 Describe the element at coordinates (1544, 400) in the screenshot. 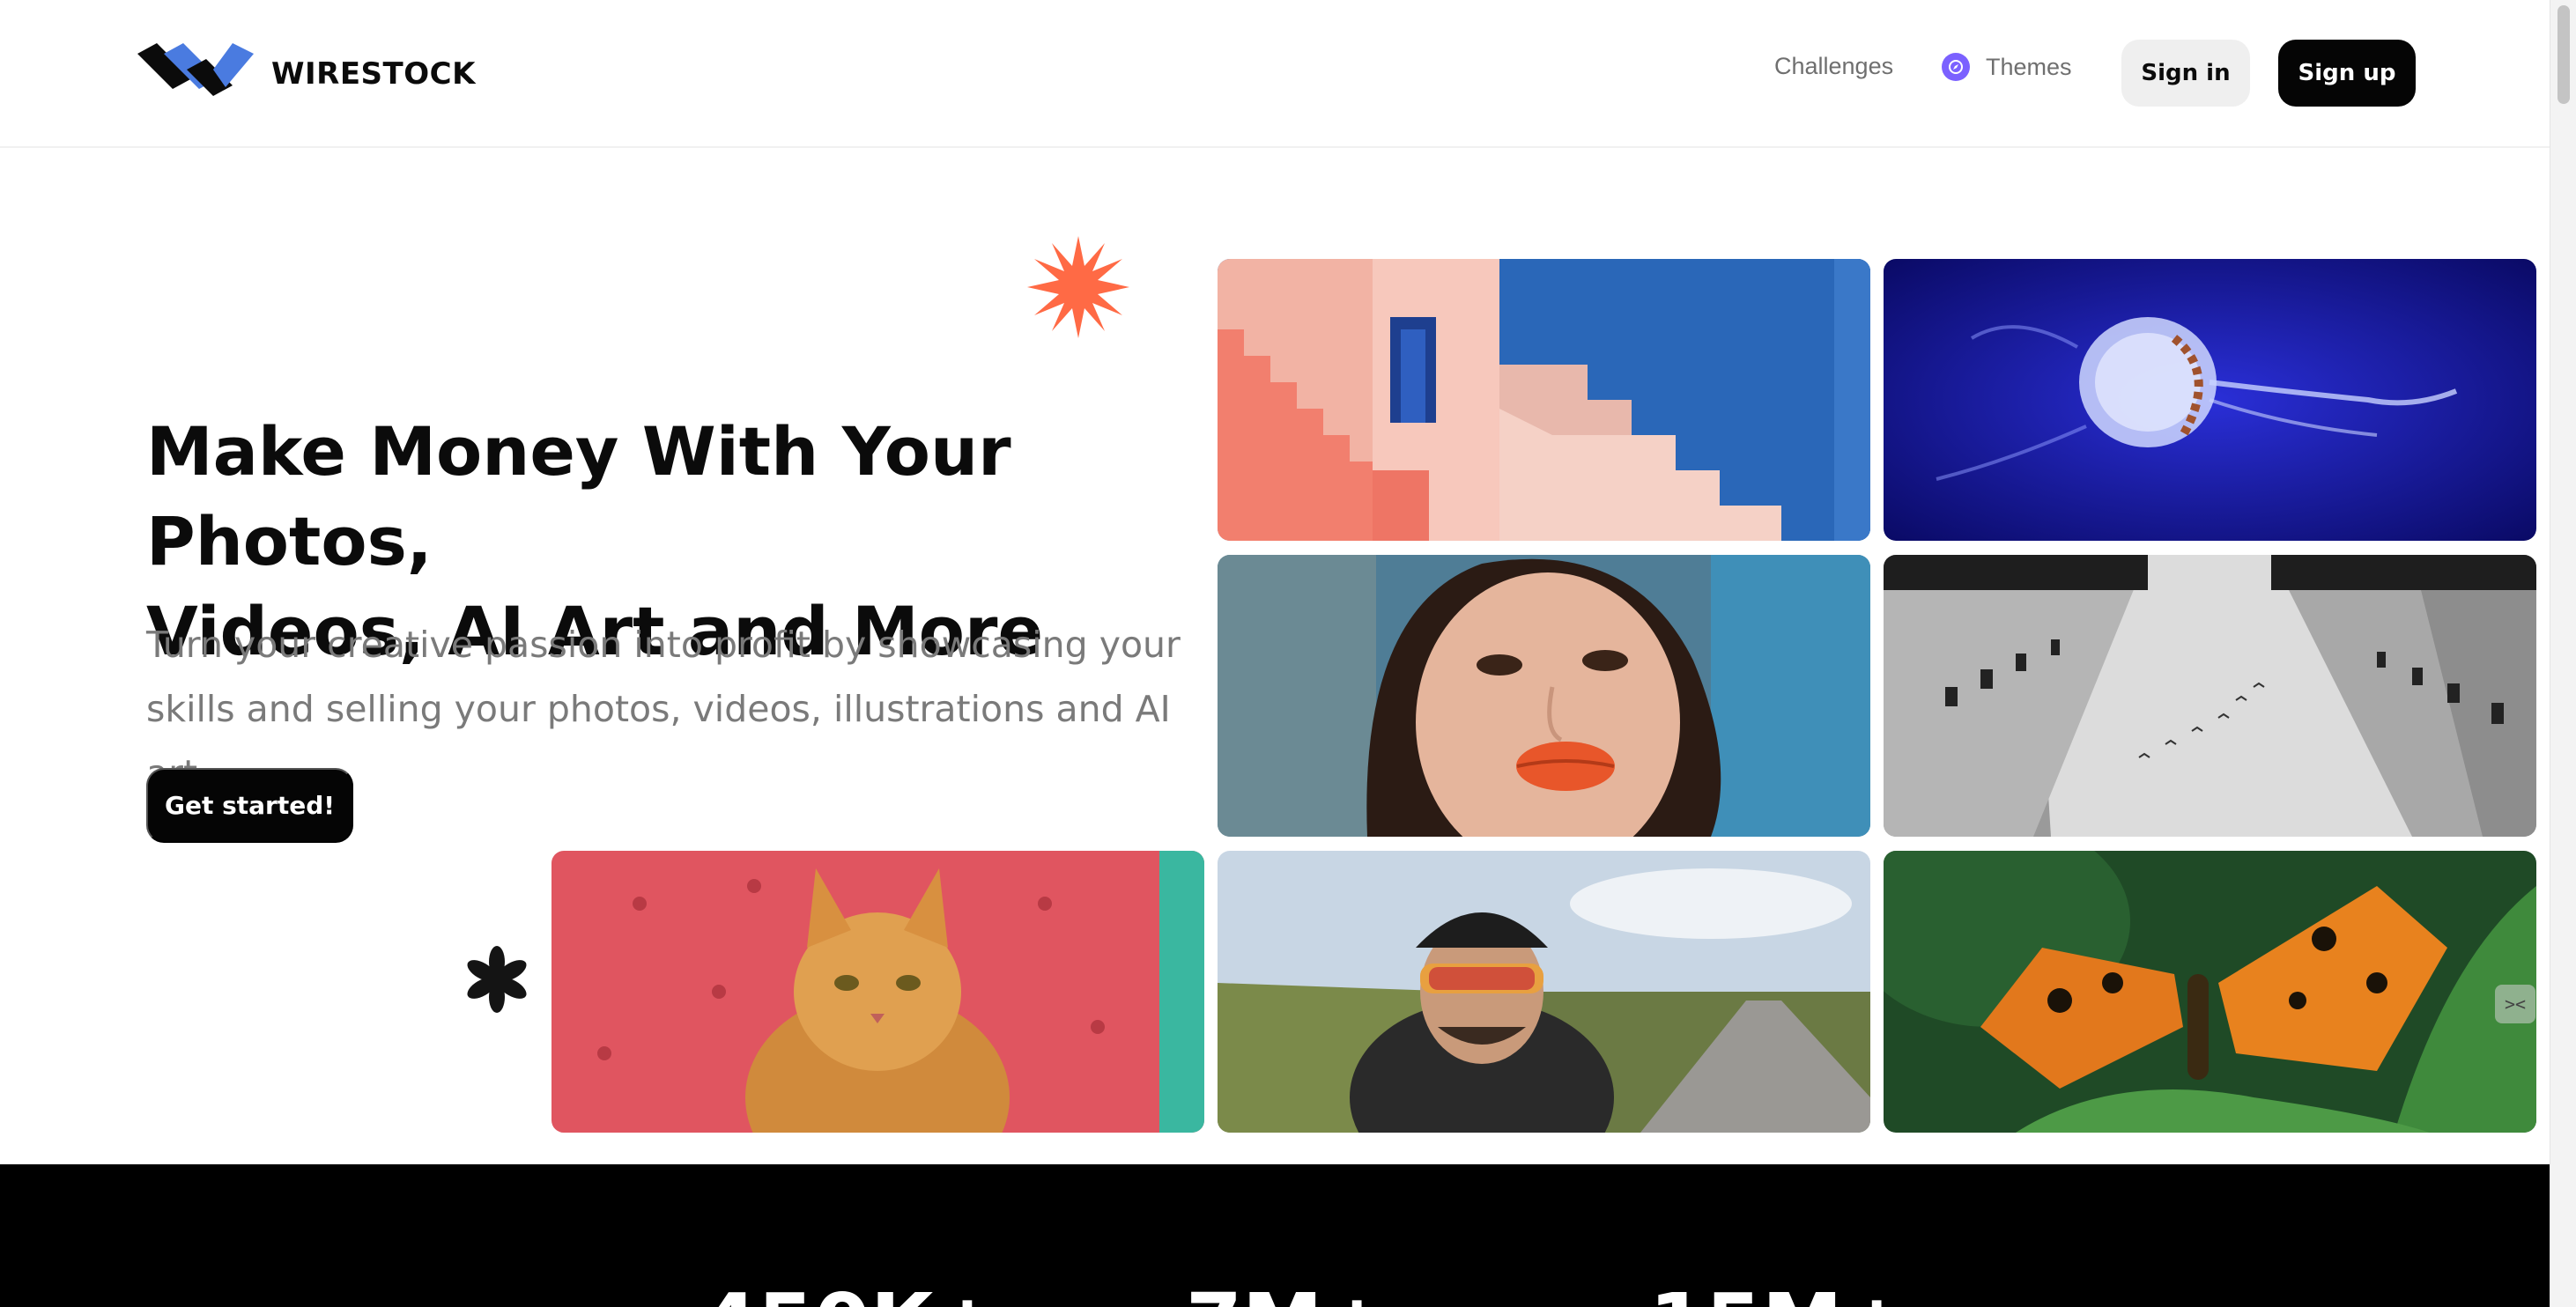

I see `photo-pink-stairs` at that location.